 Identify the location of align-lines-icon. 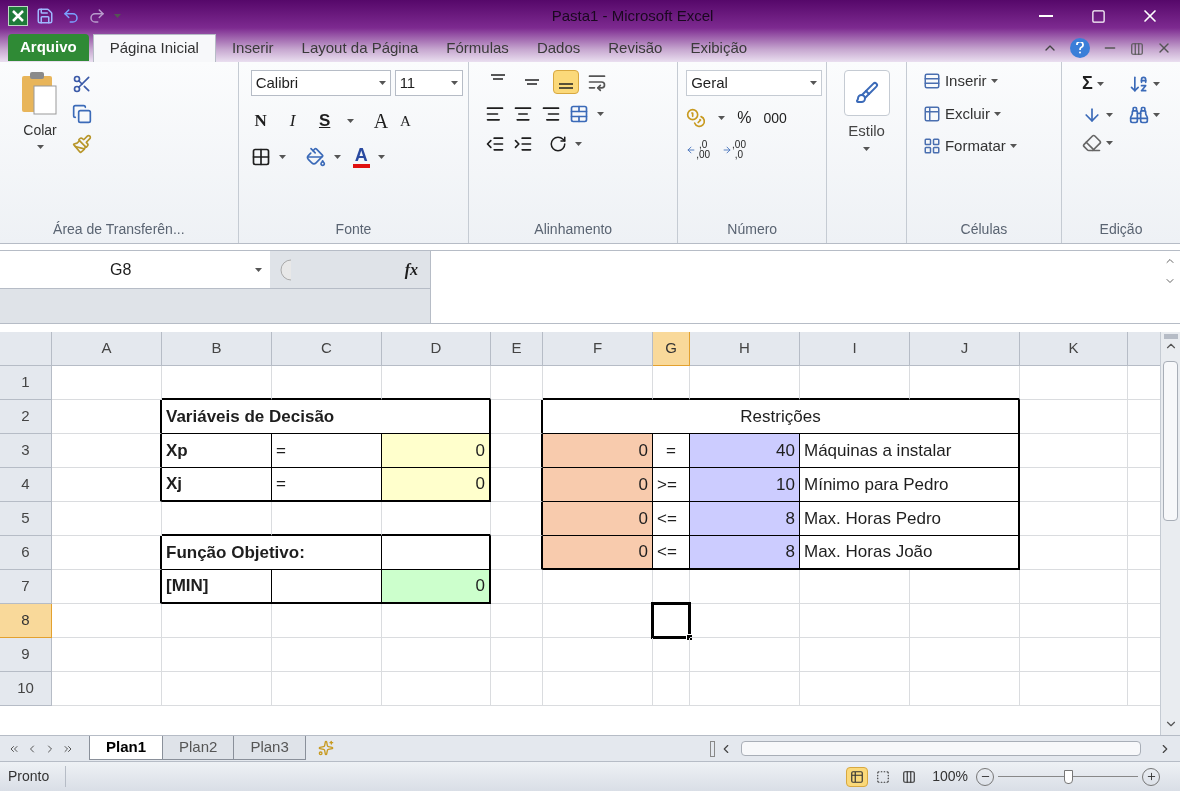
(566, 86).